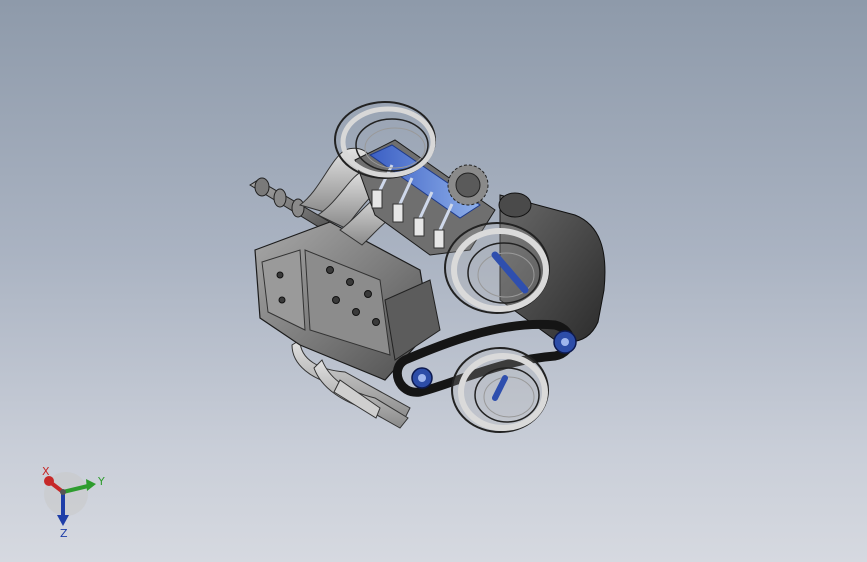 This screenshot has width=867, height=562. Describe the element at coordinates (46, 471) in the screenshot. I see `x-axis-label: X` at that location.